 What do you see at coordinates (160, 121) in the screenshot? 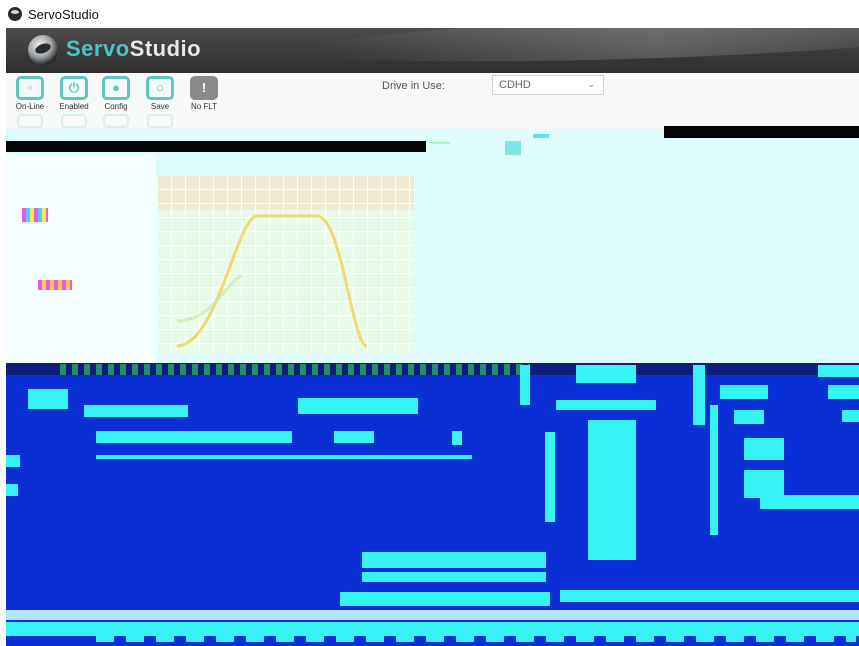
I see `save-ghost-icon` at bounding box center [160, 121].